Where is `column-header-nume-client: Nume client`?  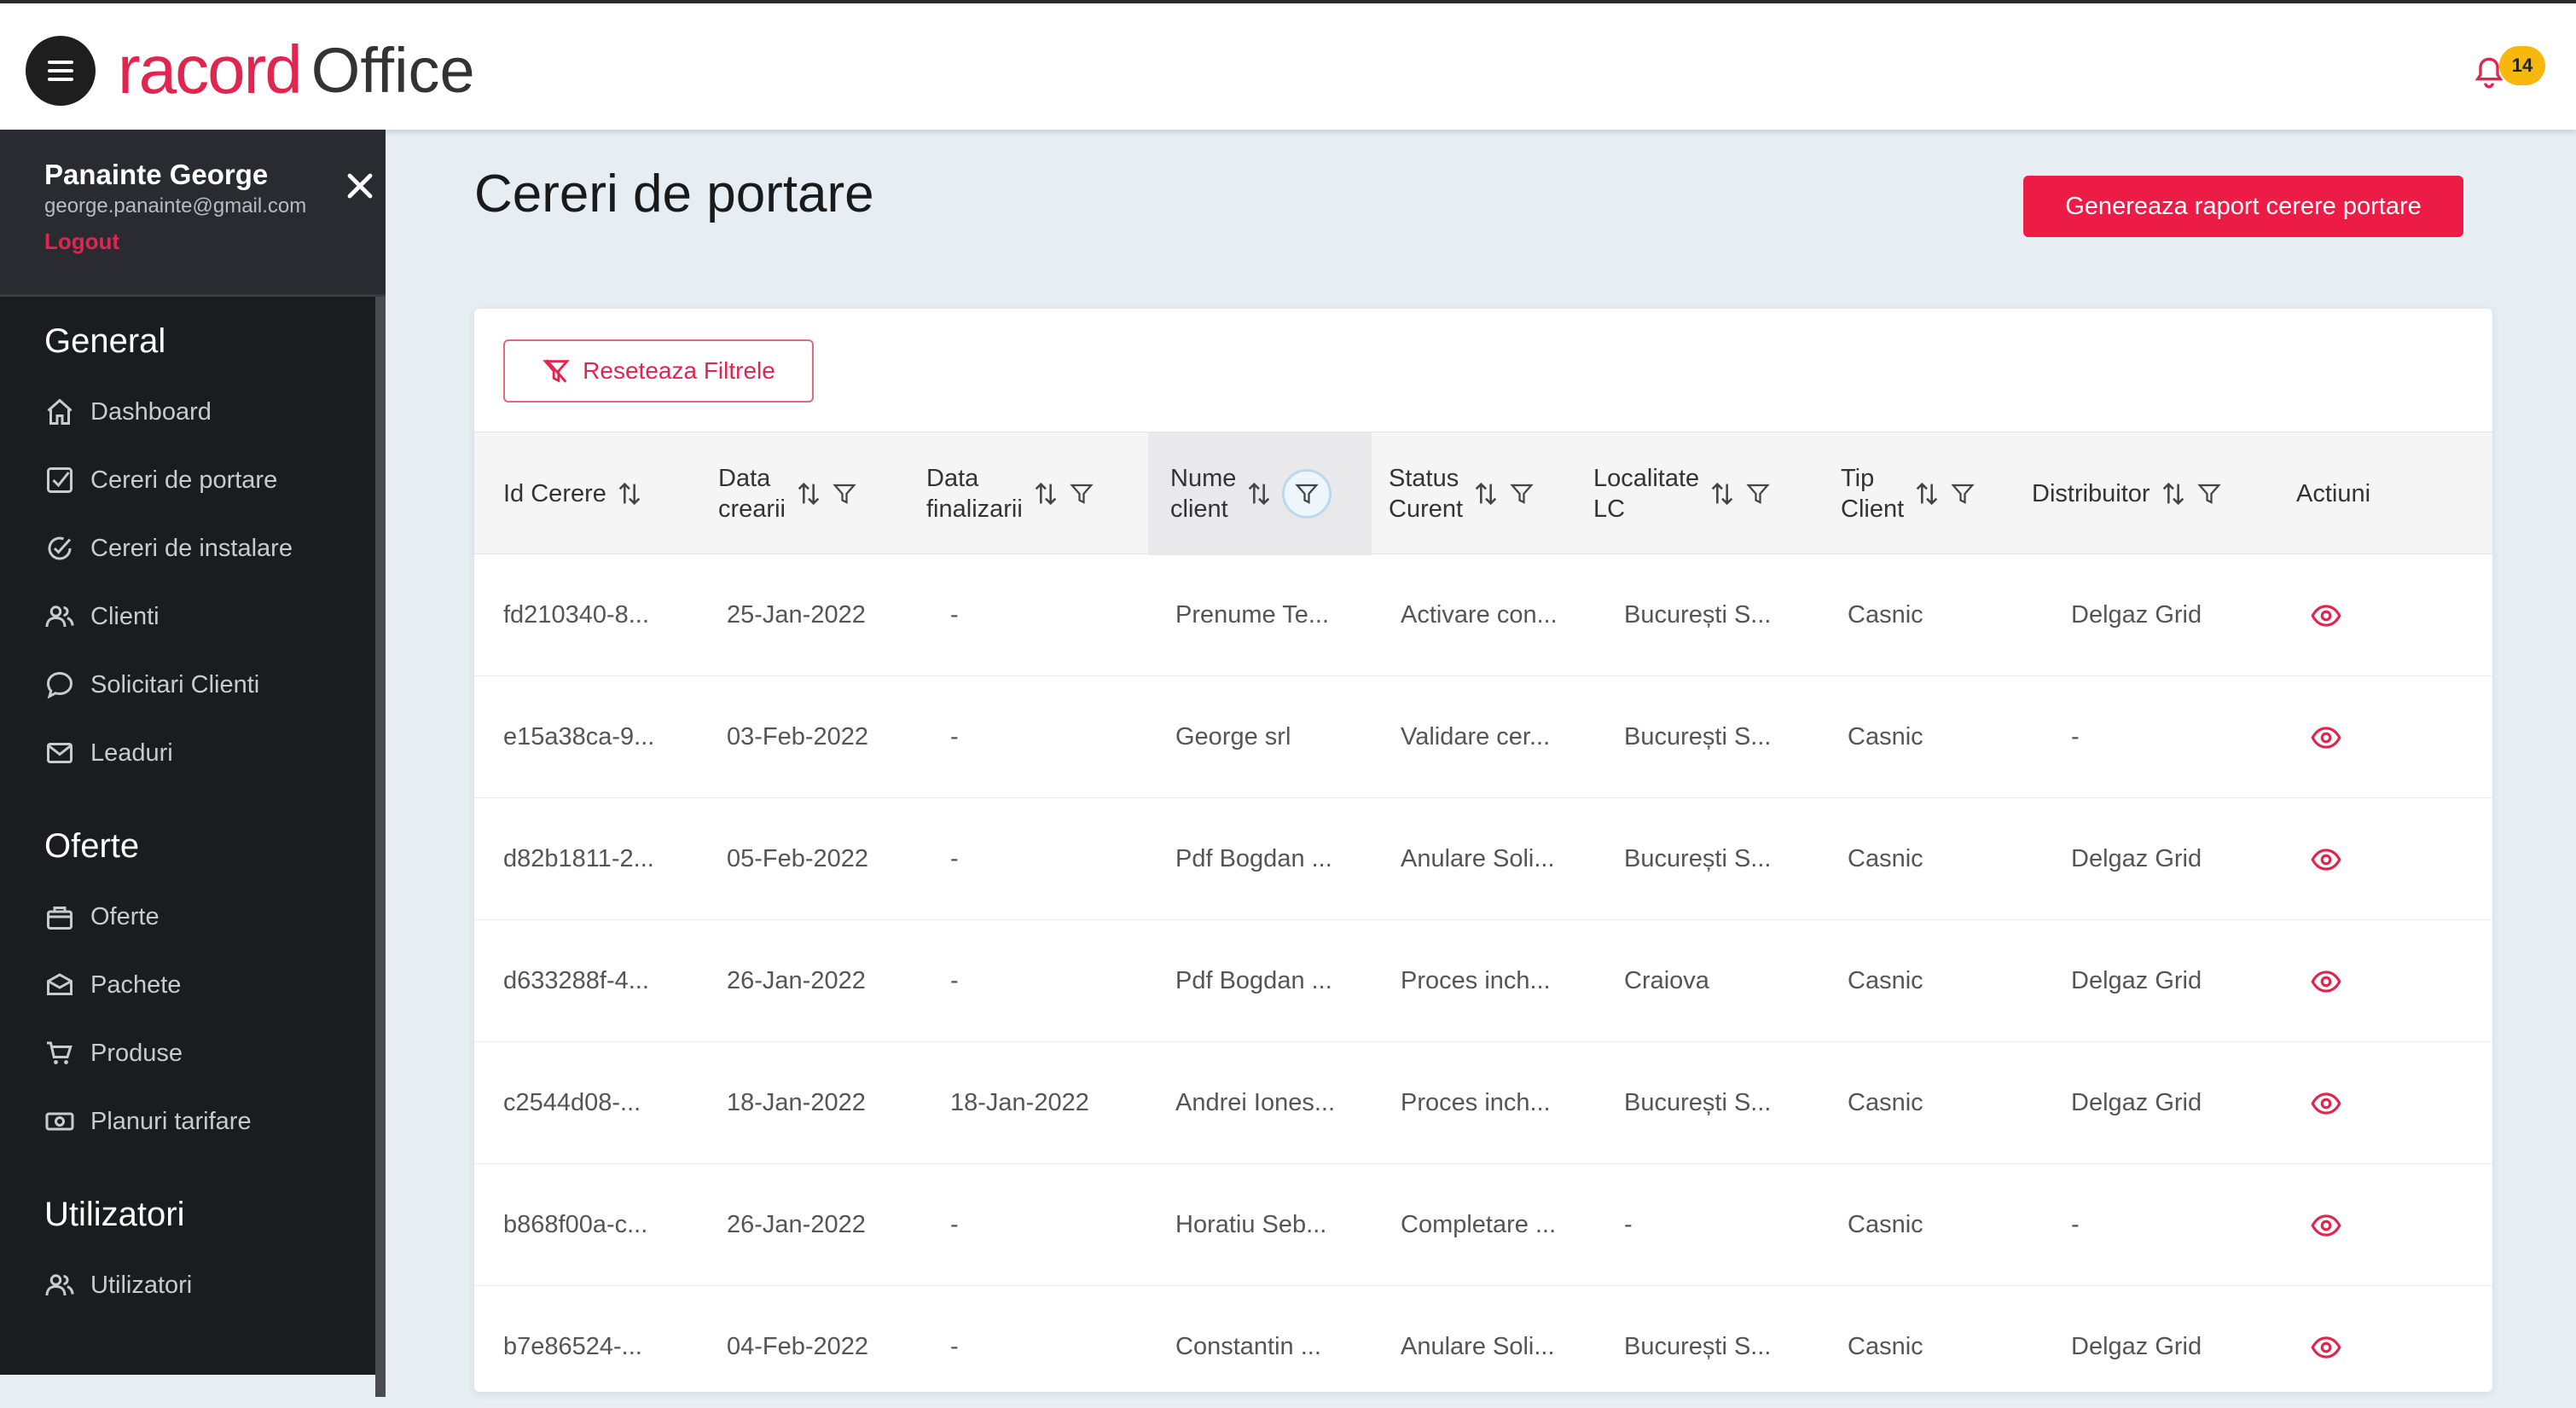
column-header-nume-client: Nume client is located at coordinates (1260, 493).